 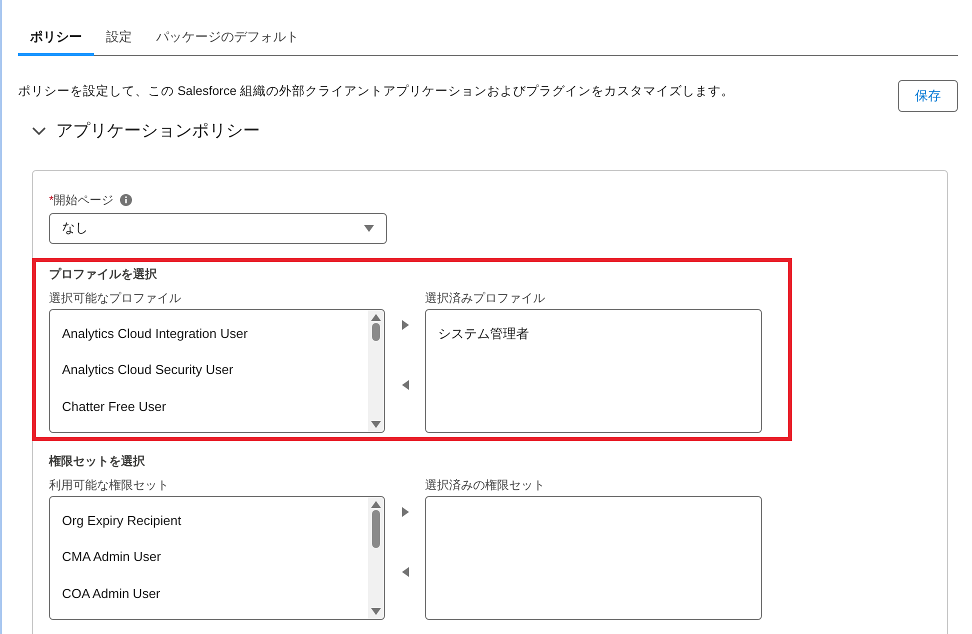 I want to click on dropdown-icon, so click(x=369, y=228).